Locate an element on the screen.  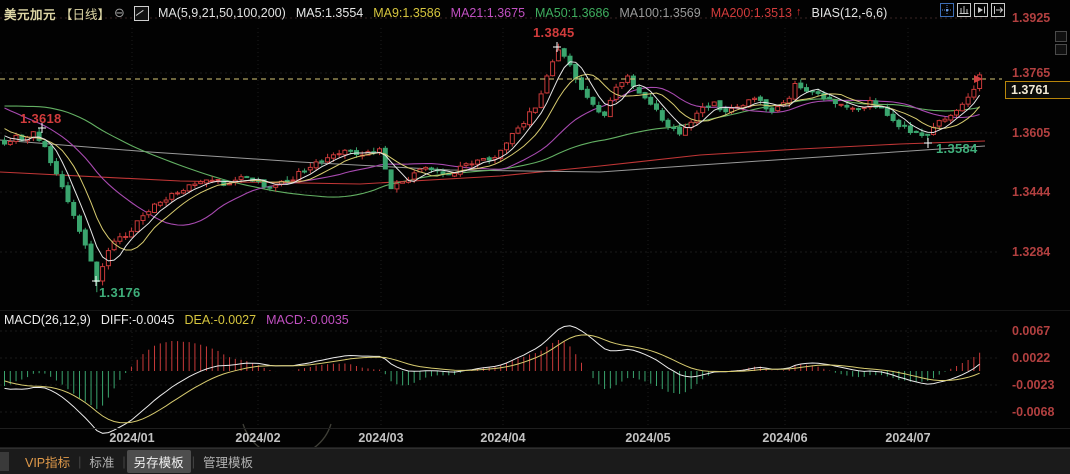
x-axis-label: 2024/04 is located at coordinates (503, 438).